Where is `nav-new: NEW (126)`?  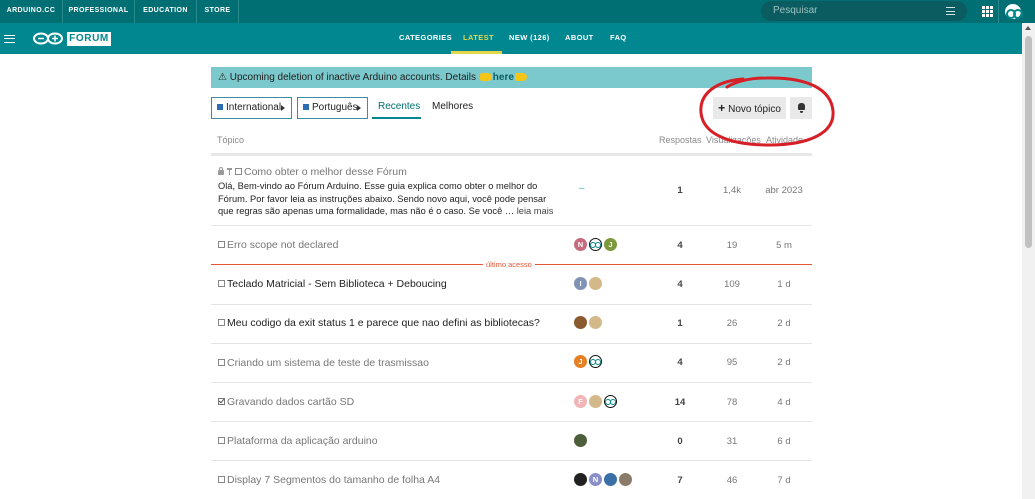
nav-new: NEW (126) is located at coordinates (529, 37).